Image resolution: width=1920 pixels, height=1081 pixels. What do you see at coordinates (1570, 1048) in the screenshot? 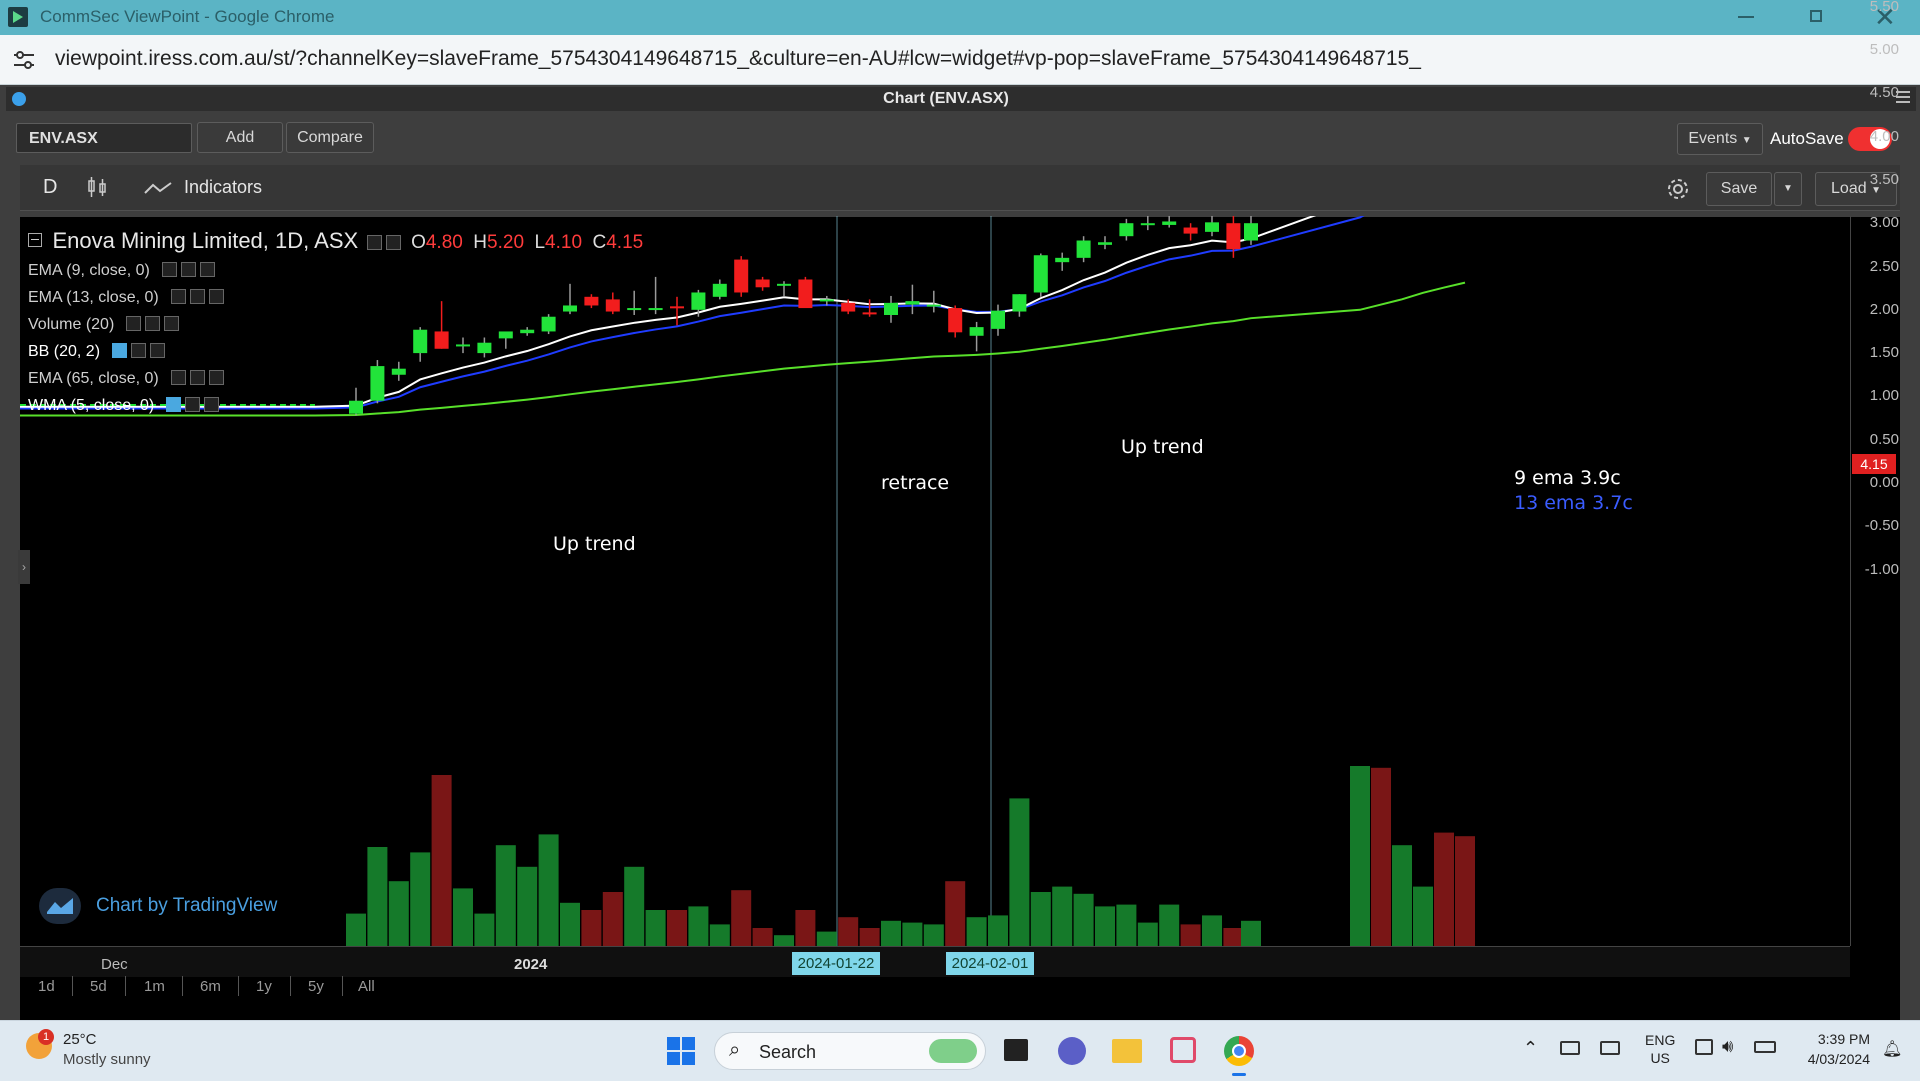
I see `keyboard-icon` at bounding box center [1570, 1048].